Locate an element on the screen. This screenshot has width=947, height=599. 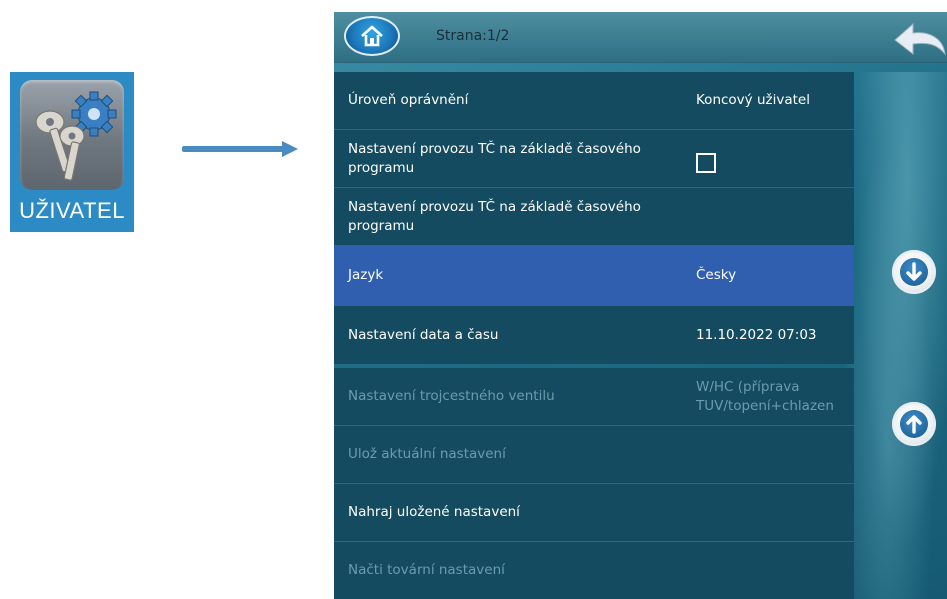
top-bar: Strana:1/2 is located at coordinates (640, 37).